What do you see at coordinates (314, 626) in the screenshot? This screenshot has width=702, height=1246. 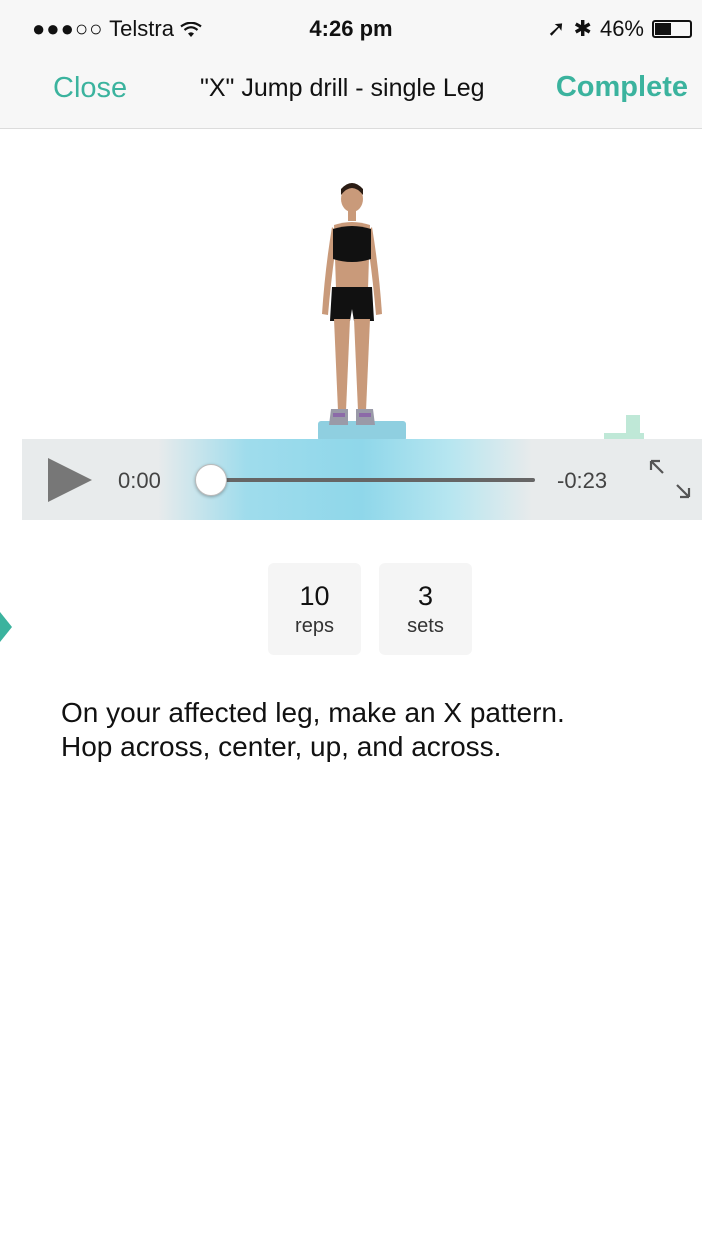 I see `reps-label: reps` at bounding box center [314, 626].